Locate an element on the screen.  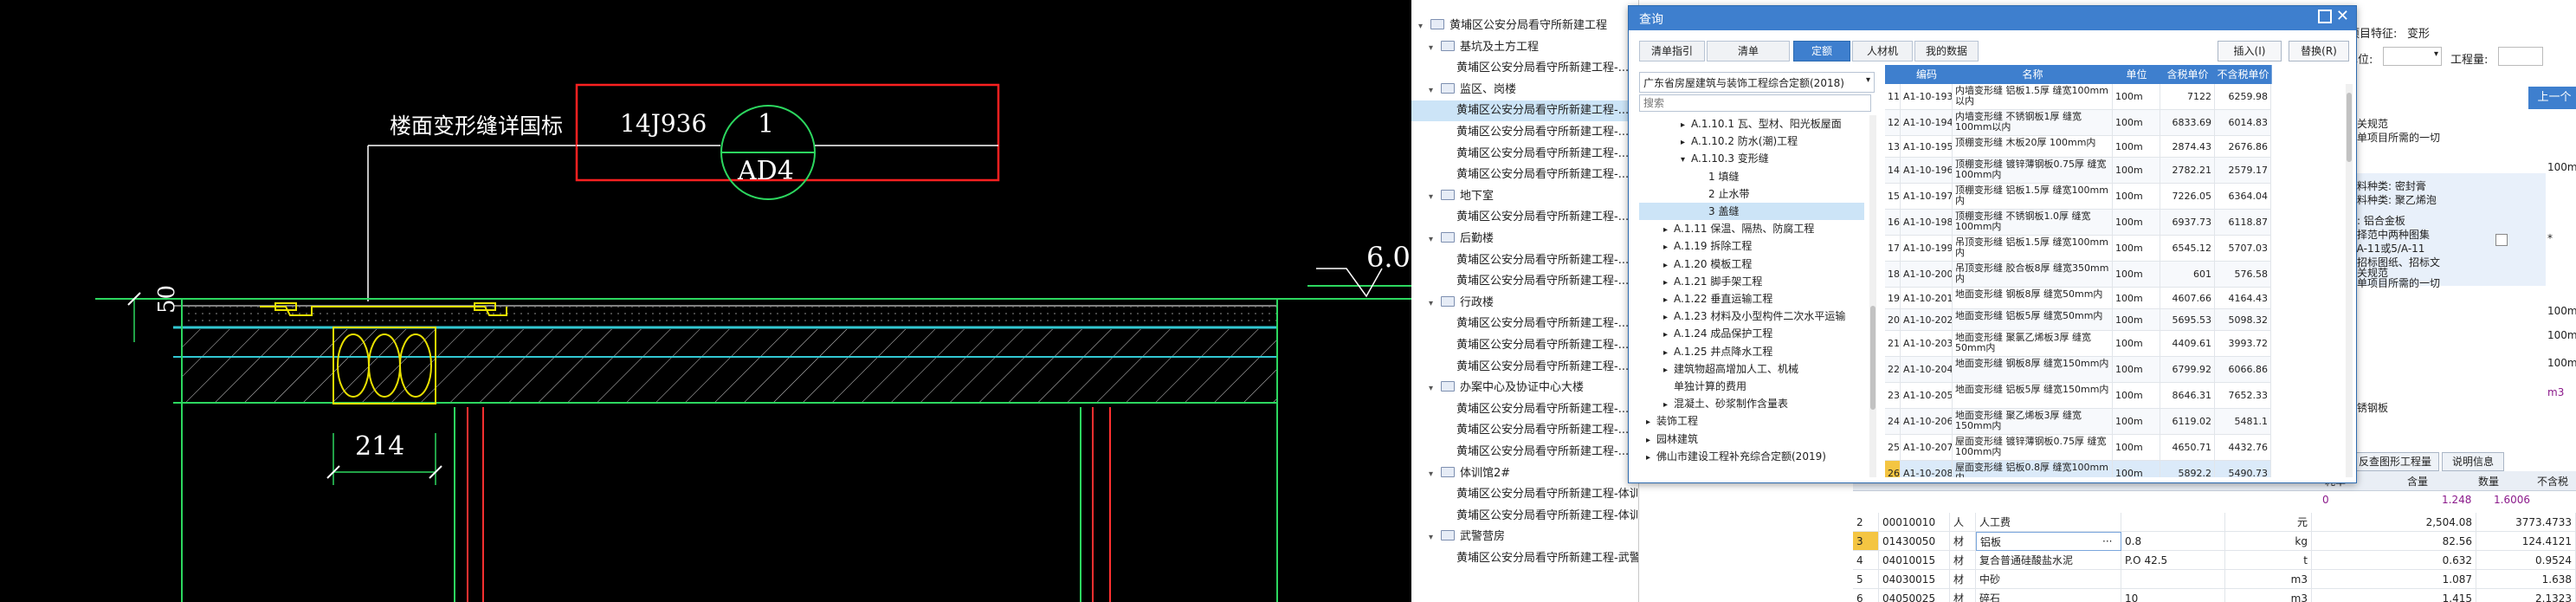
replace-button: 替换(R) is located at coordinates (2319, 51).